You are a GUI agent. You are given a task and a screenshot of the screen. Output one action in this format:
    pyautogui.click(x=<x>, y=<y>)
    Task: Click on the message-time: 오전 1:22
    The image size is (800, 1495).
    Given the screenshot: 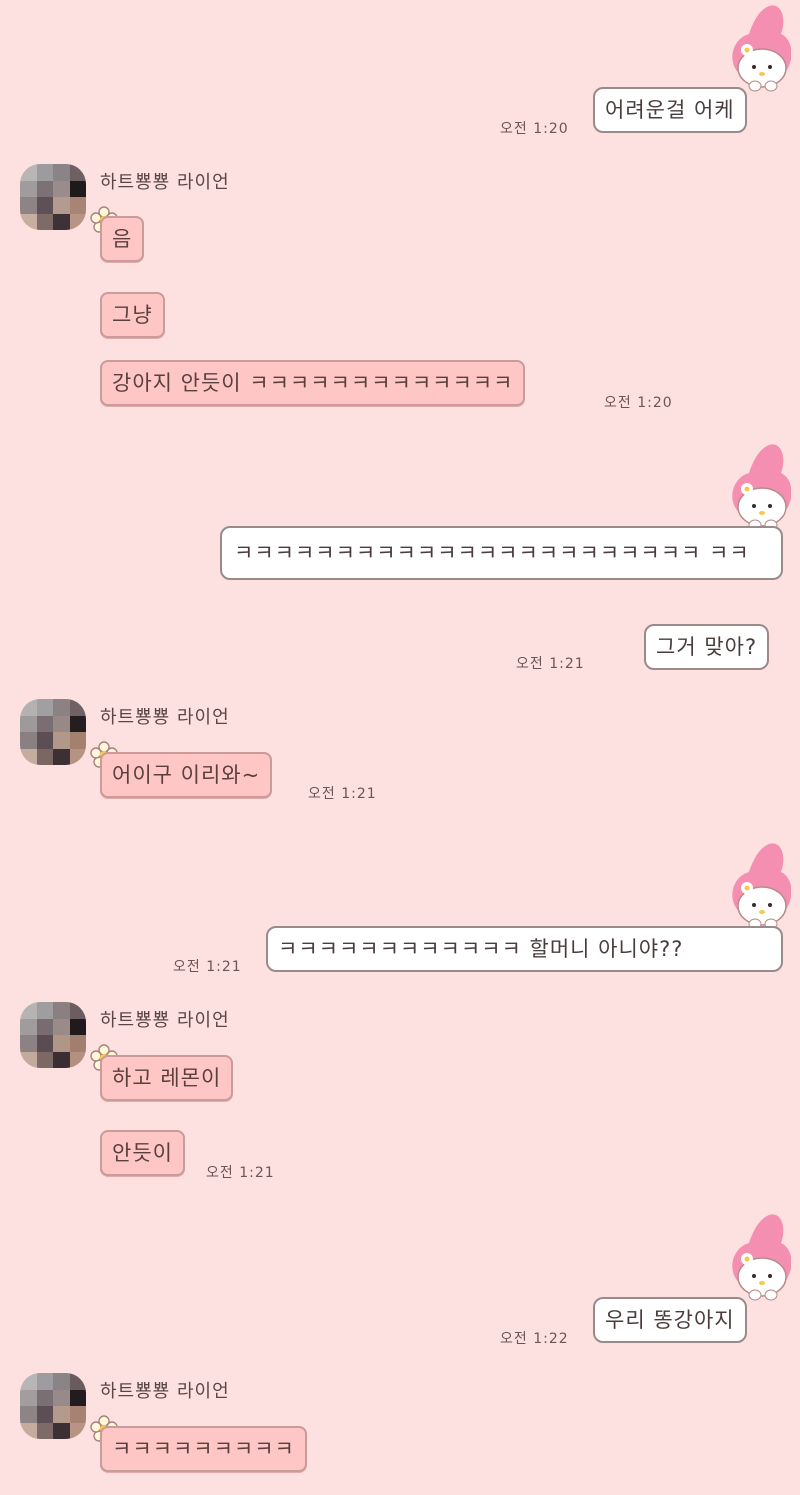 What is the action you would take?
    pyautogui.click(x=534, y=1339)
    